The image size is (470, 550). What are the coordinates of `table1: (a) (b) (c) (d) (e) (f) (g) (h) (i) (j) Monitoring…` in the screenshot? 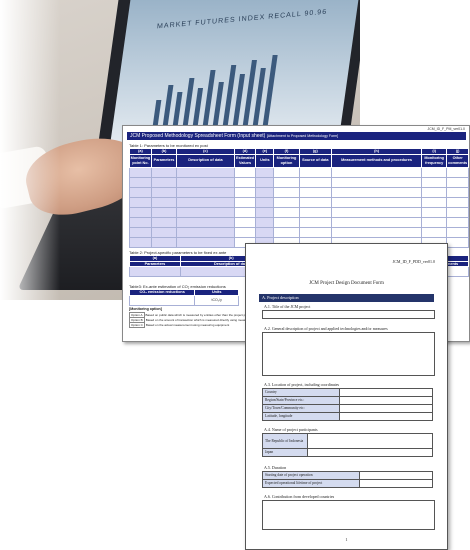 It's located at (299, 198).